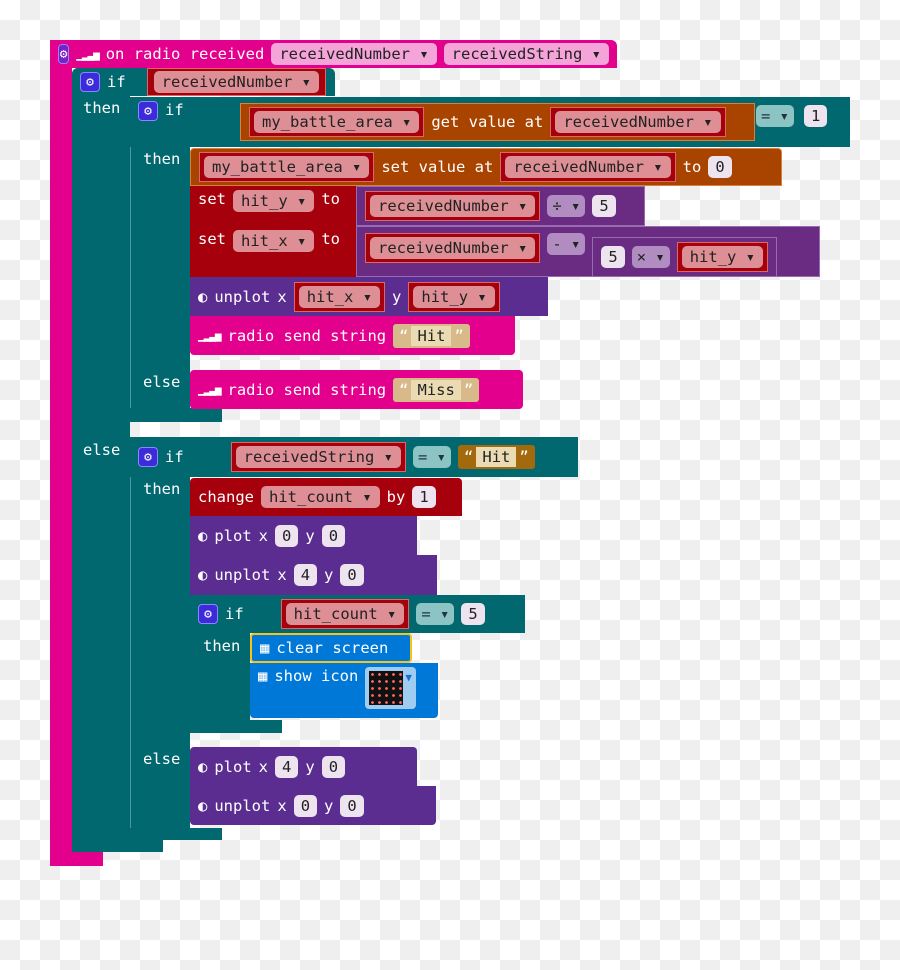 This screenshot has width=900, height=970. I want to click on event-block-body, so click(61, 453).